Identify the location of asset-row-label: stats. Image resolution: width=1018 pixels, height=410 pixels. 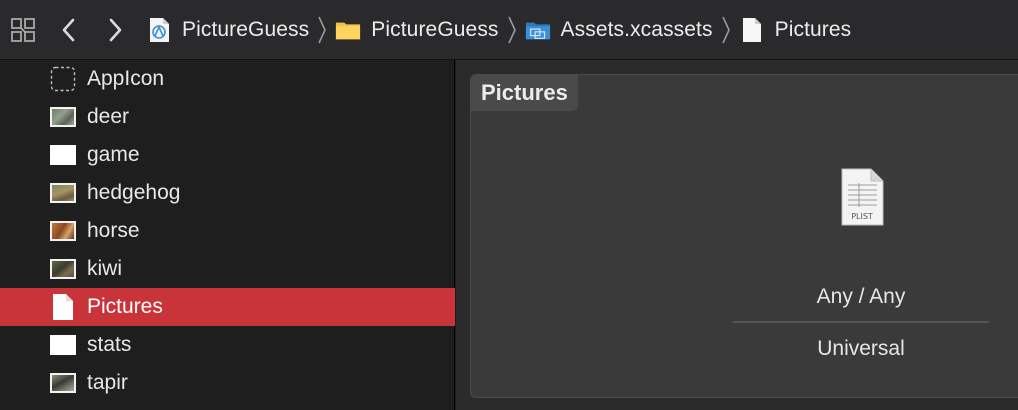
(109, 344).